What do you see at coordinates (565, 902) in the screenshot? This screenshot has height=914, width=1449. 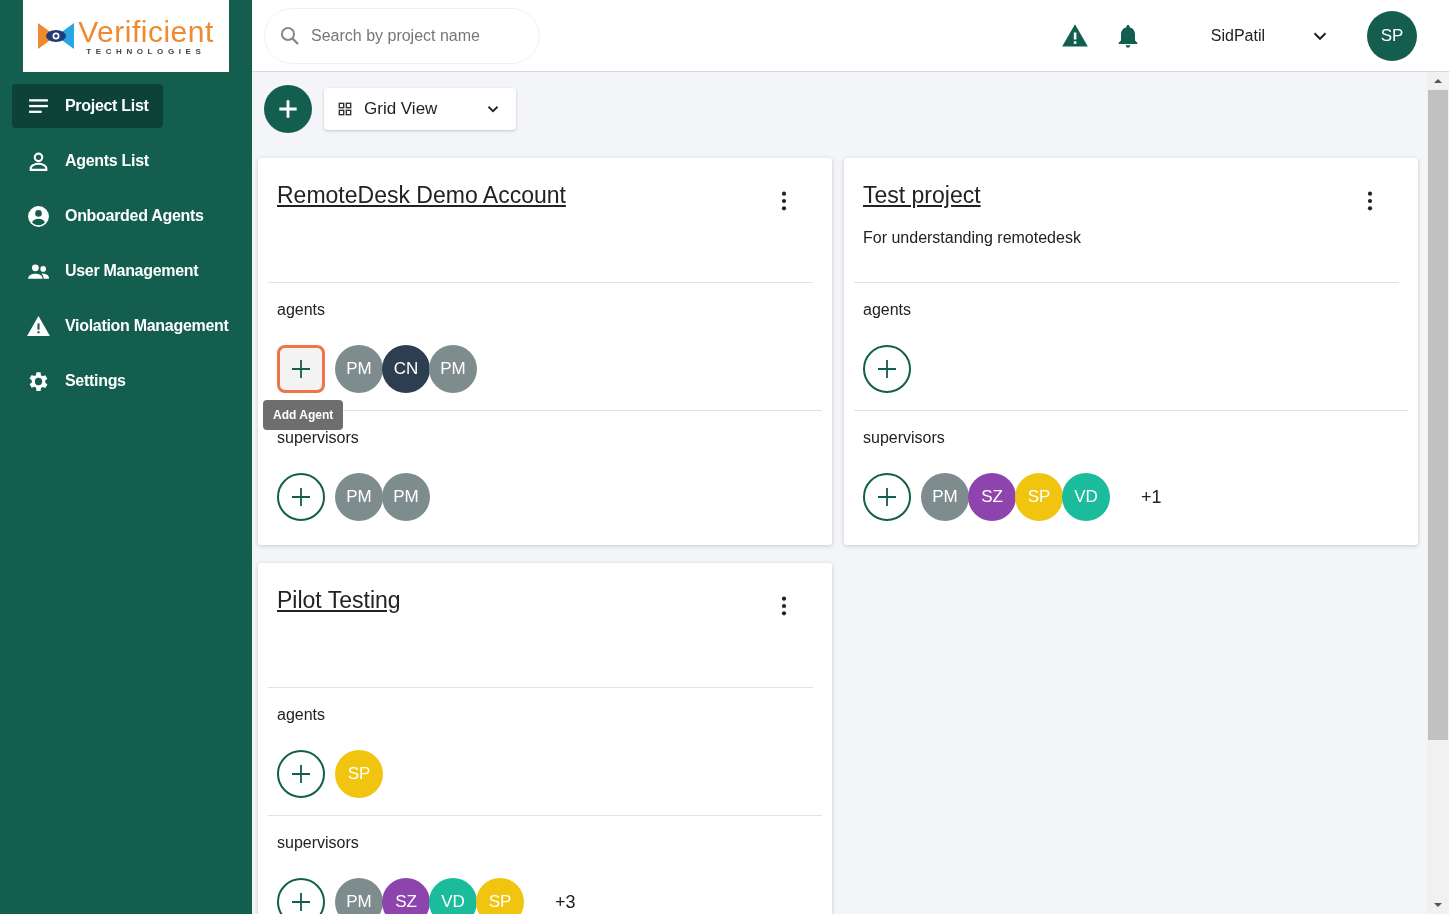 I see `more-members-count: +3` at bounding box center [565, 902].